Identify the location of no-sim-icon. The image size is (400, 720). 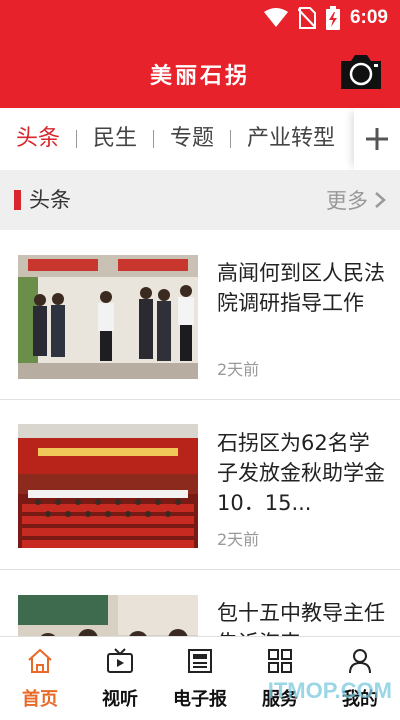
(306, 18).